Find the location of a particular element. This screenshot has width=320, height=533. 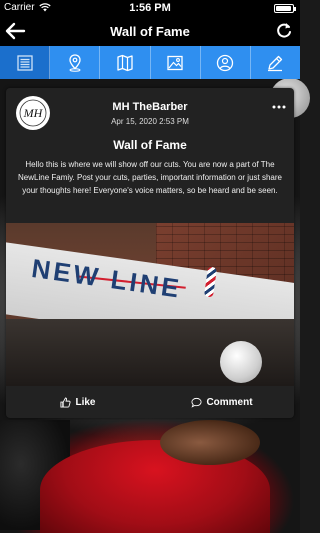

like-button: Like is located at coordinates (78, 402).